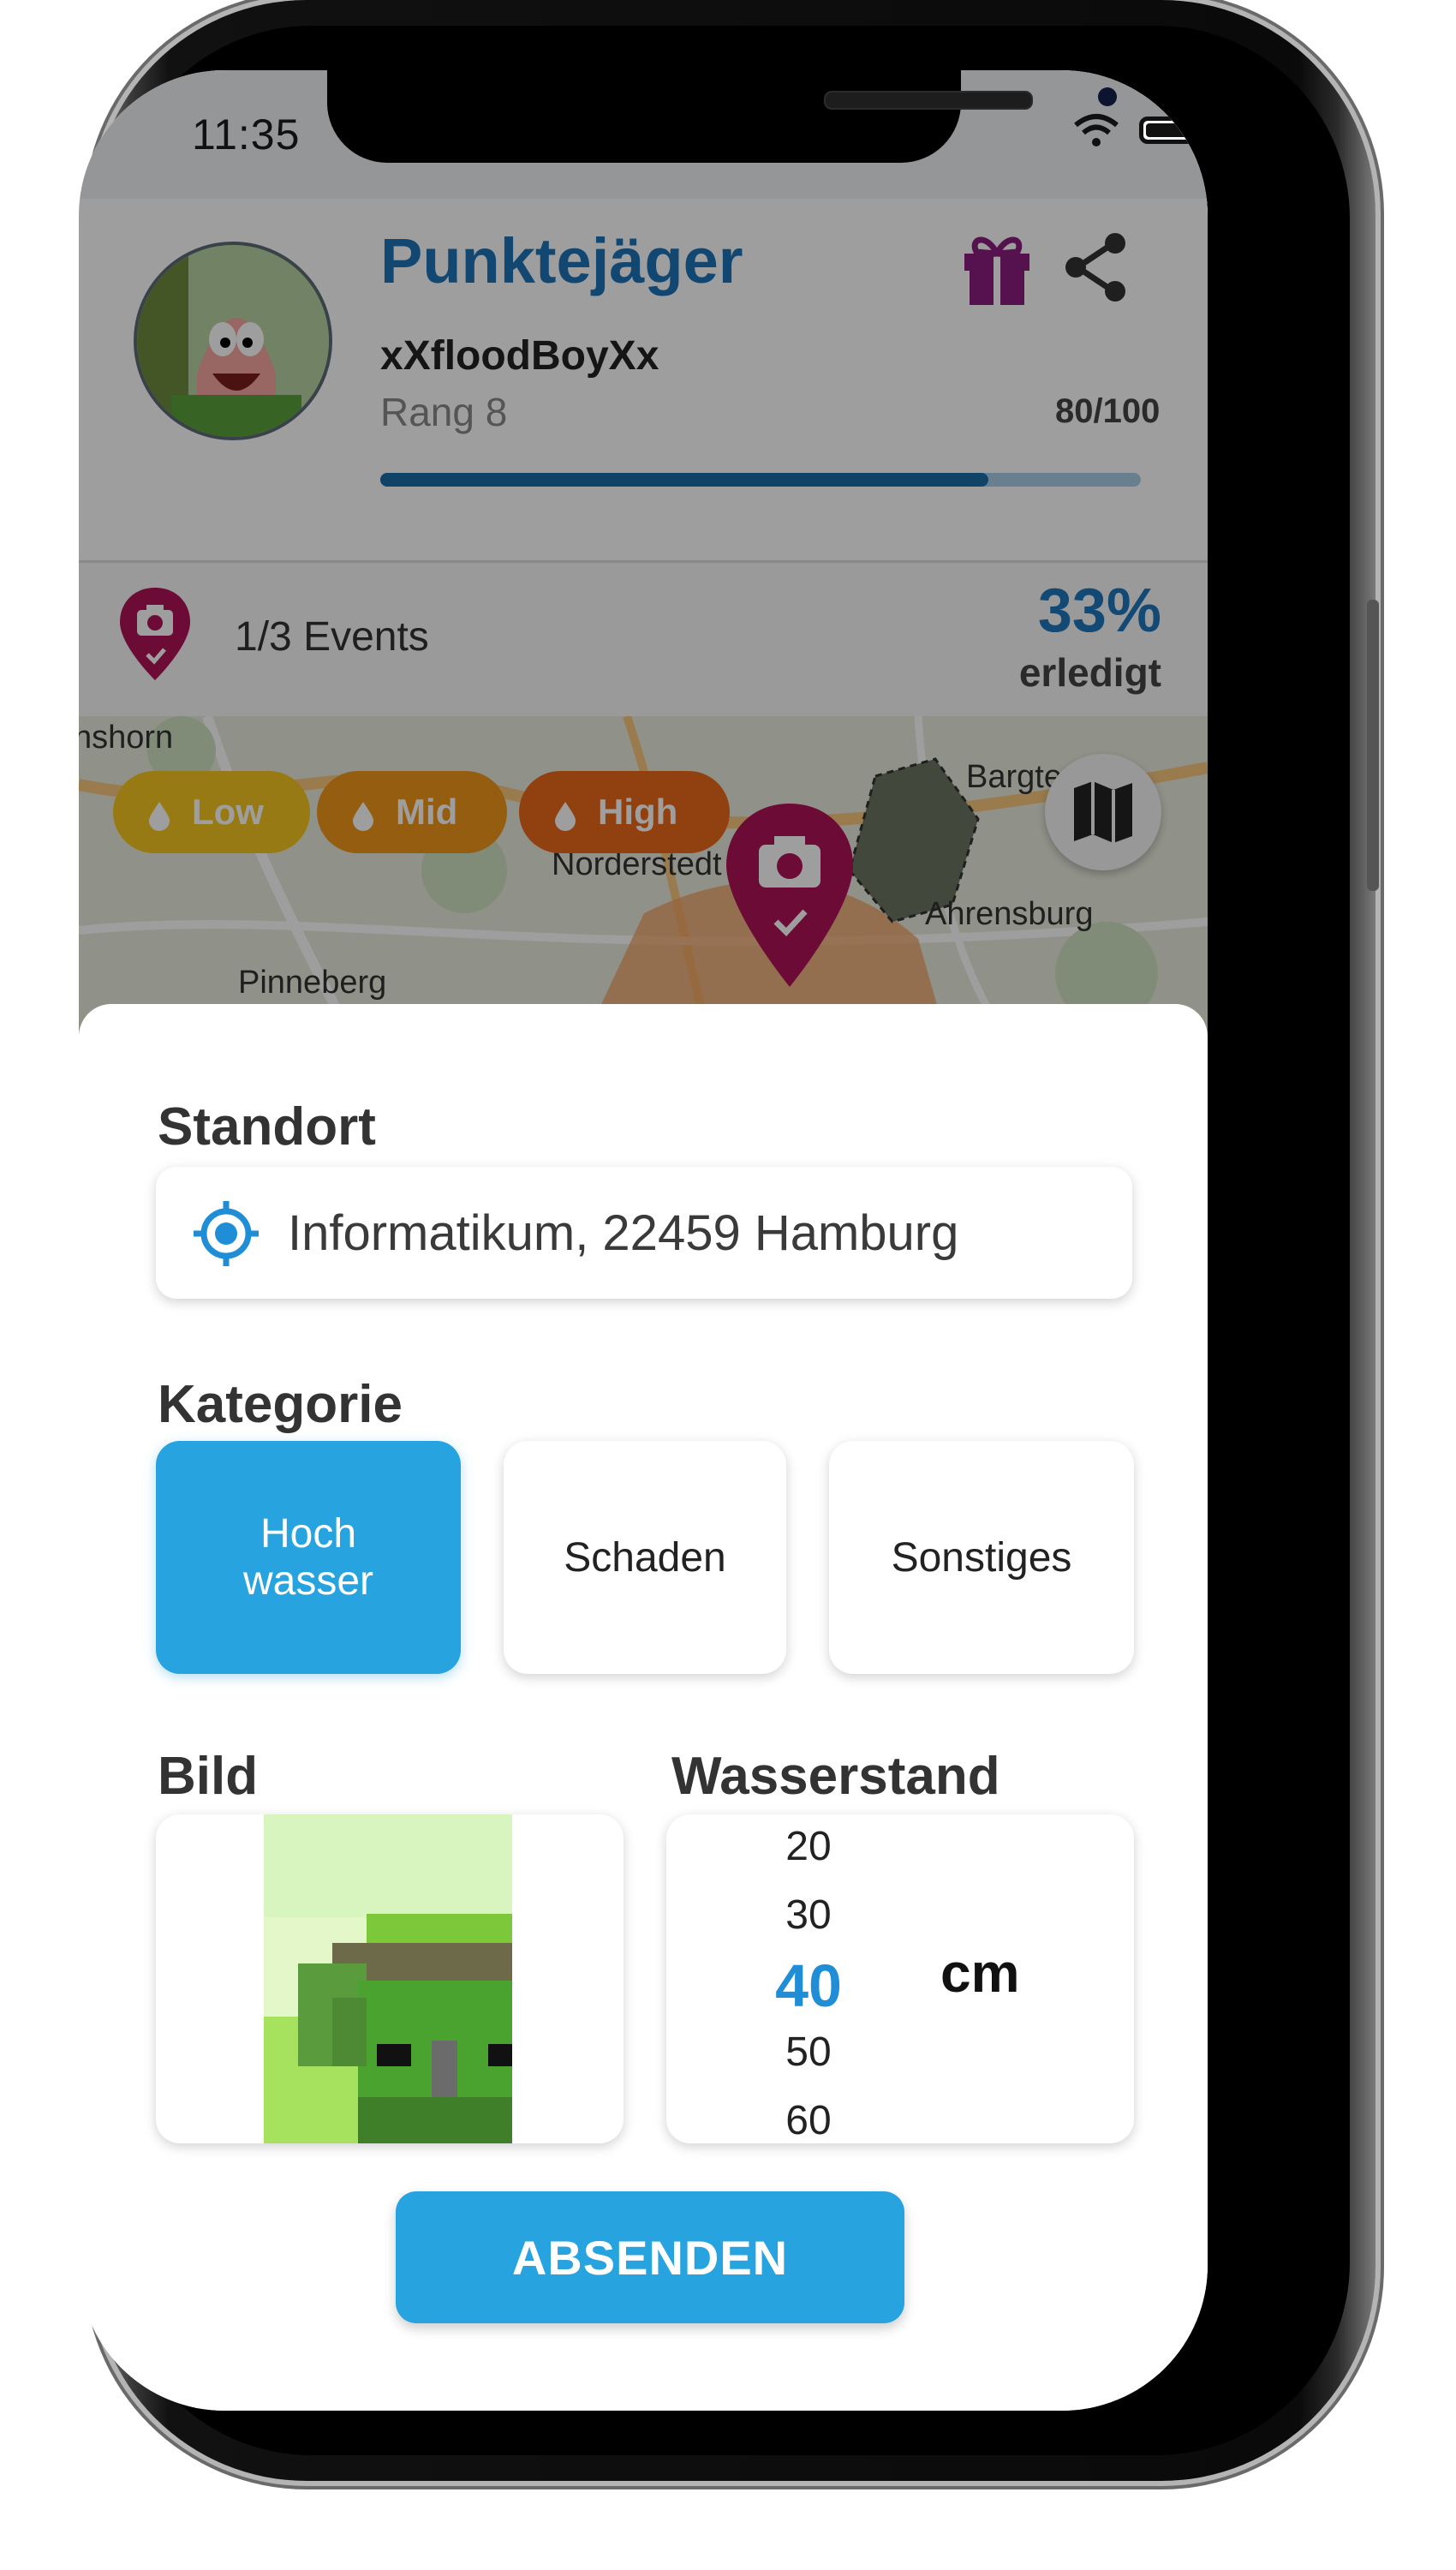 The height and width of the screenshot is (2570, 1456). What do you see at coordinates (808, 1846) in the screenshot?
I see `level-option: 20` at bounding box center [808, 1846].